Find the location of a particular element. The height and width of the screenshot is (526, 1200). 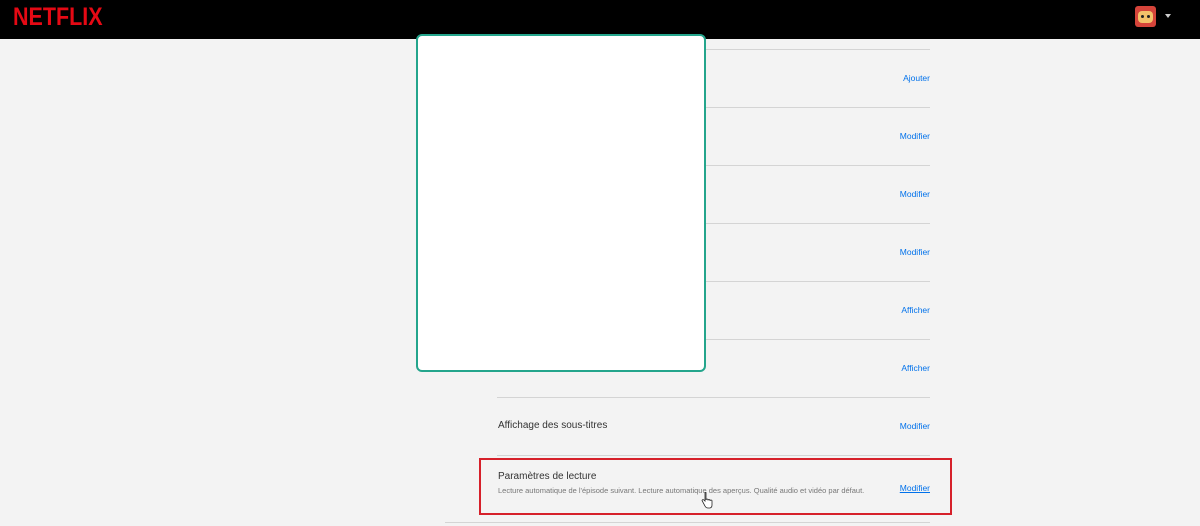

subtitles-display-title: Affichage des sous-titres is located at coordinates (553, 425).